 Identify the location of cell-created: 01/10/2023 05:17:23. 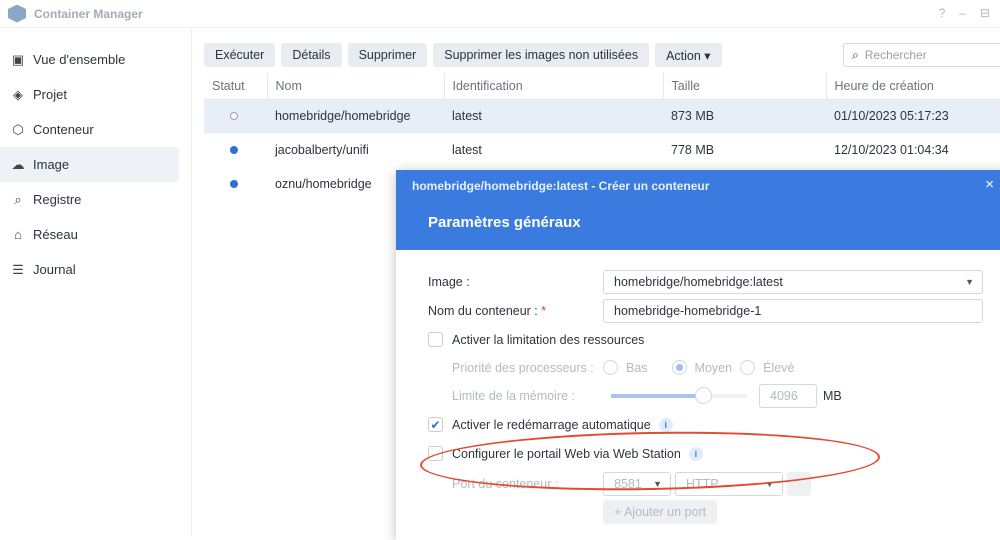
(913, 116).